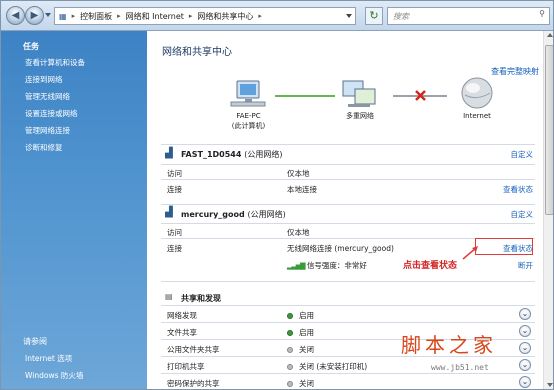  Describe the element at coordinates (174, 173) in the screenshot. I see `network-1-access-label: 访问` at that location.